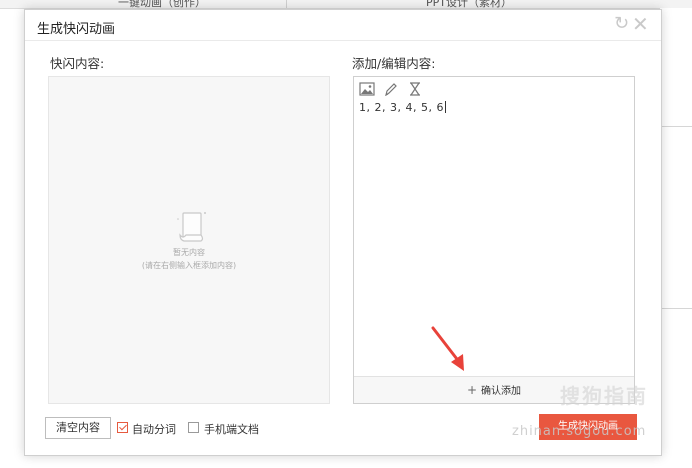  What do you see at coordinates (579, 431) in the screenshot?
I see `watermark-url: zhinan.sogou.com` at bounding box center [579, 431].